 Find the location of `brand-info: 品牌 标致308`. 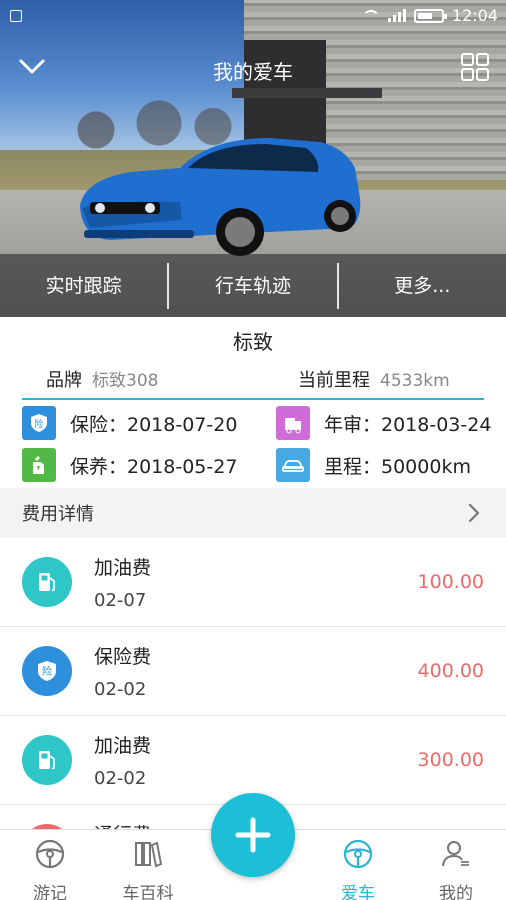

brand-info: 品牌 标致308 is located at coordinates (102, 379).